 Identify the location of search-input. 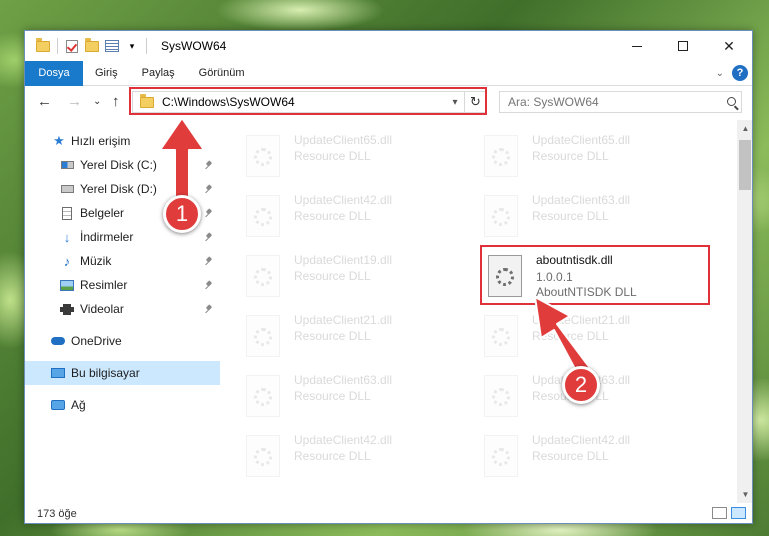
(614, 102).